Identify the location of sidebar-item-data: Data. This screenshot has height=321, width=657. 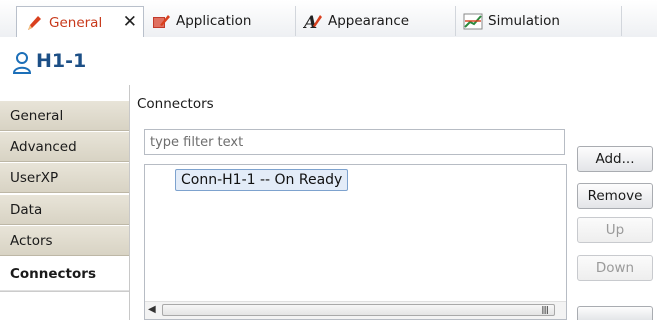
(64, 210).